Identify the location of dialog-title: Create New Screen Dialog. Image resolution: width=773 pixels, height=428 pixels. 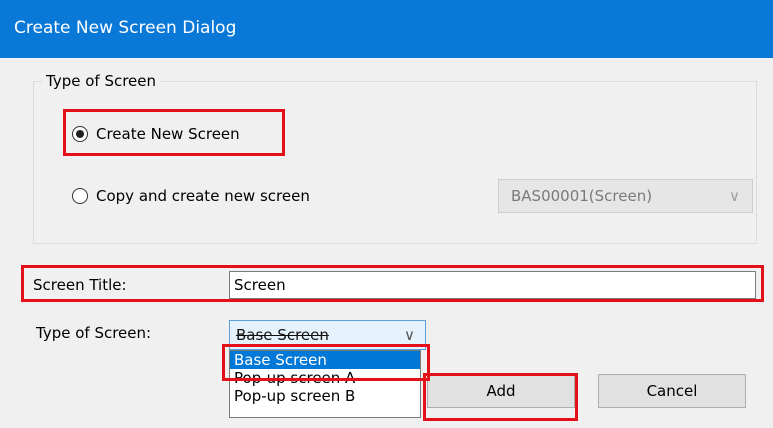
(125, 28).